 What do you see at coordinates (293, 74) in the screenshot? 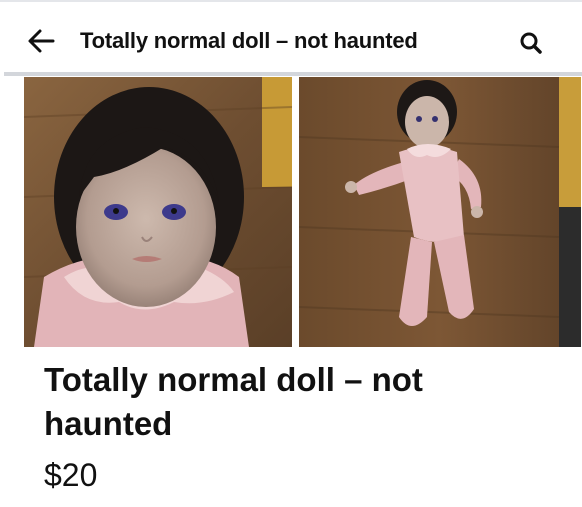
I see `header-divider` at bounding box center [293, 74].